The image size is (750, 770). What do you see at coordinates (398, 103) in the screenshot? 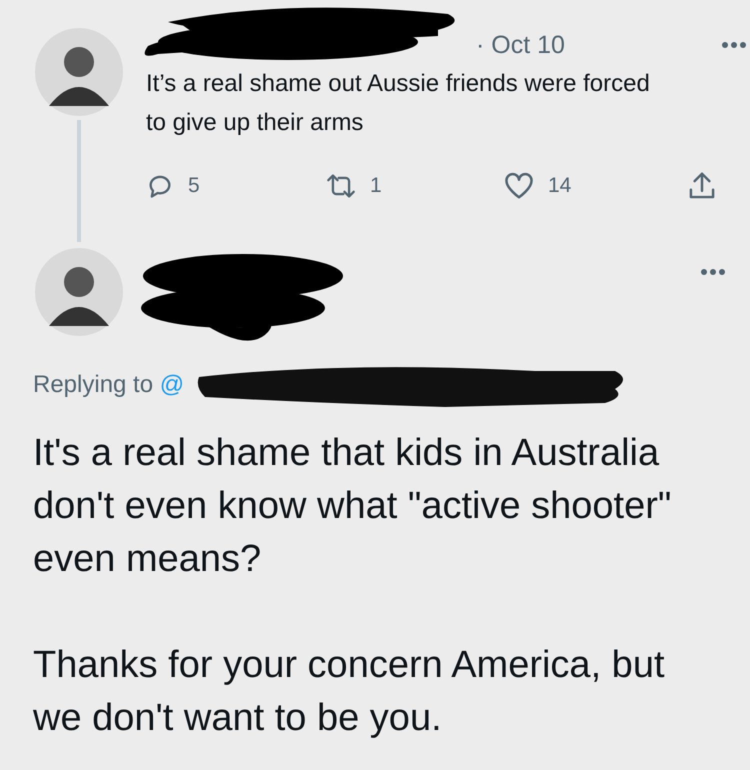
I see `tweet-text: It’s a real shame out Aussie friends were forced to give up their arms` at bounding box center [398, 103].